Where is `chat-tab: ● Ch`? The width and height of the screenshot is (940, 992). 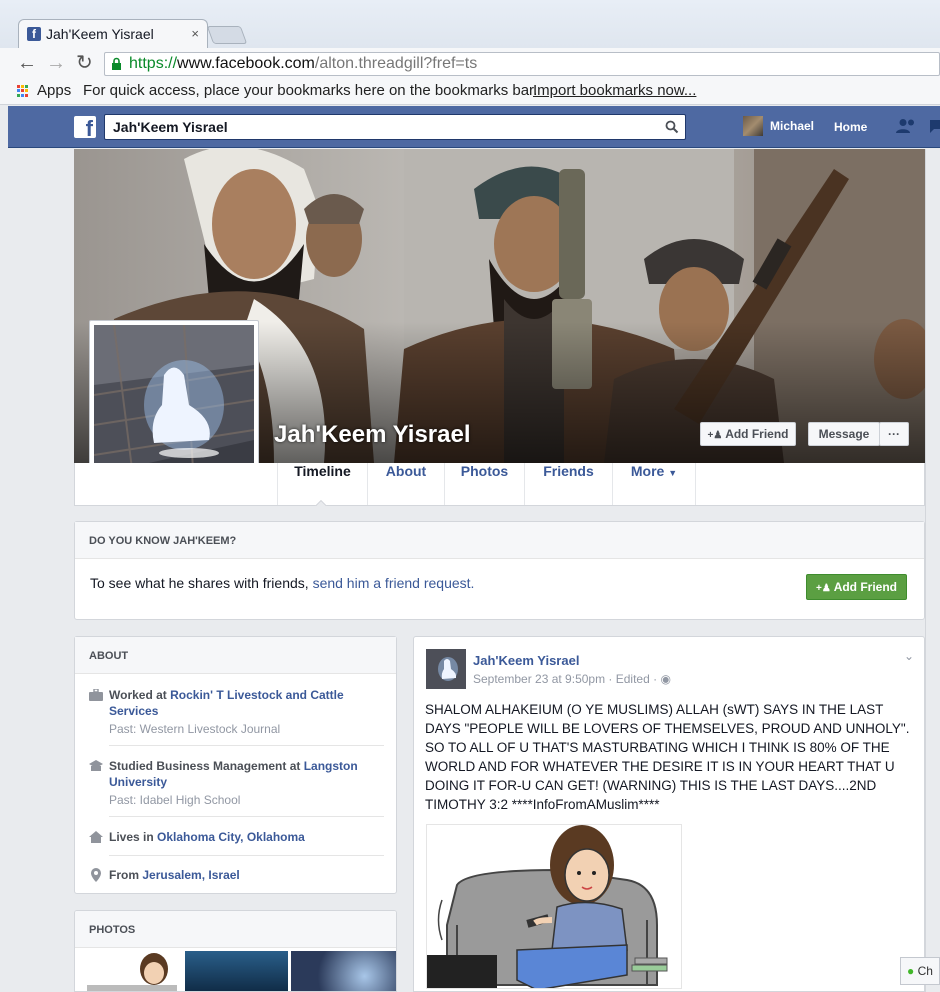 chat-tab: ● Ch is located at coordinates (920, 971).